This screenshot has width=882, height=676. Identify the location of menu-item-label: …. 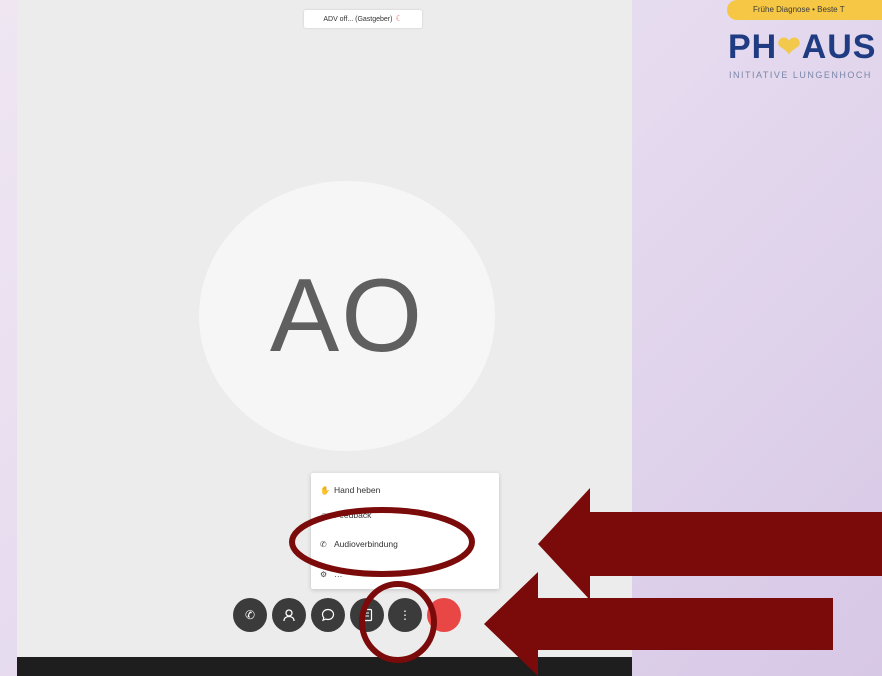
(338, 574).